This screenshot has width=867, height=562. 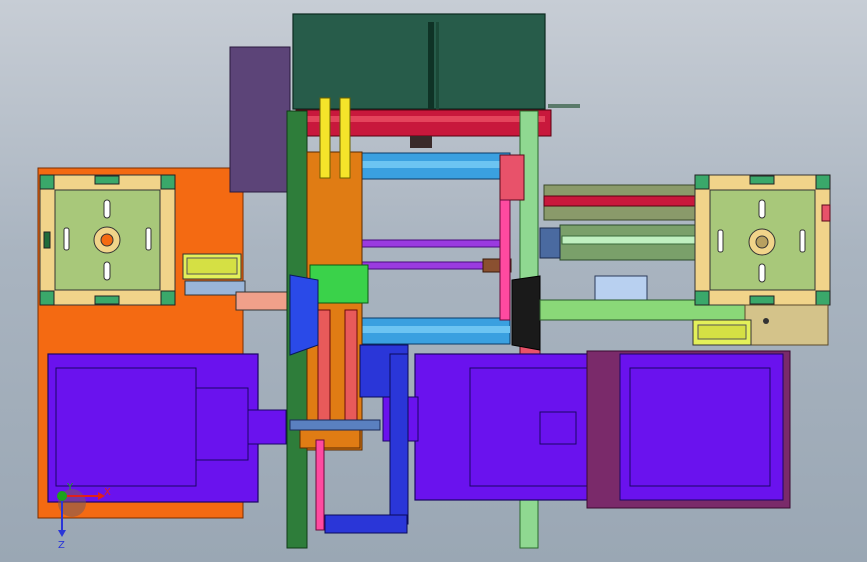 I want to click on blue-rails, so click(x=435, y=248).